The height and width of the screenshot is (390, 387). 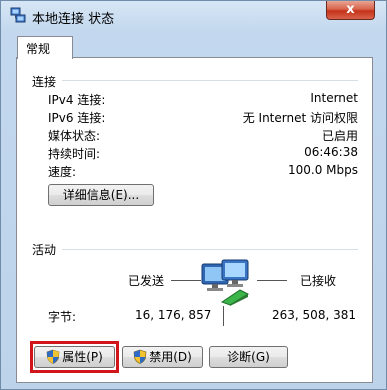 I want to click on ipv4-label: IPv4 连接:, so click(x=77, y=100).